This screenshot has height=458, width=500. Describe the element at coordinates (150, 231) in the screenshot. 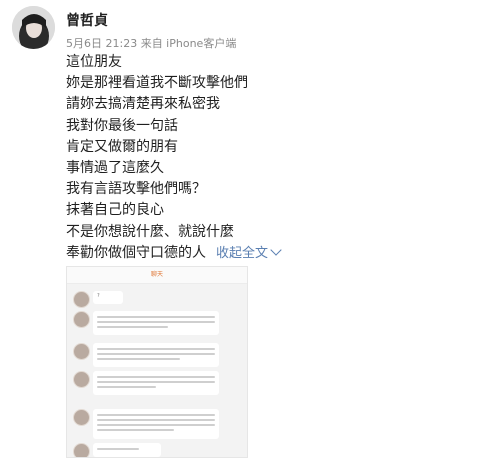

I see `post-line: 不是你想說什麼、就說什麼` at that location.